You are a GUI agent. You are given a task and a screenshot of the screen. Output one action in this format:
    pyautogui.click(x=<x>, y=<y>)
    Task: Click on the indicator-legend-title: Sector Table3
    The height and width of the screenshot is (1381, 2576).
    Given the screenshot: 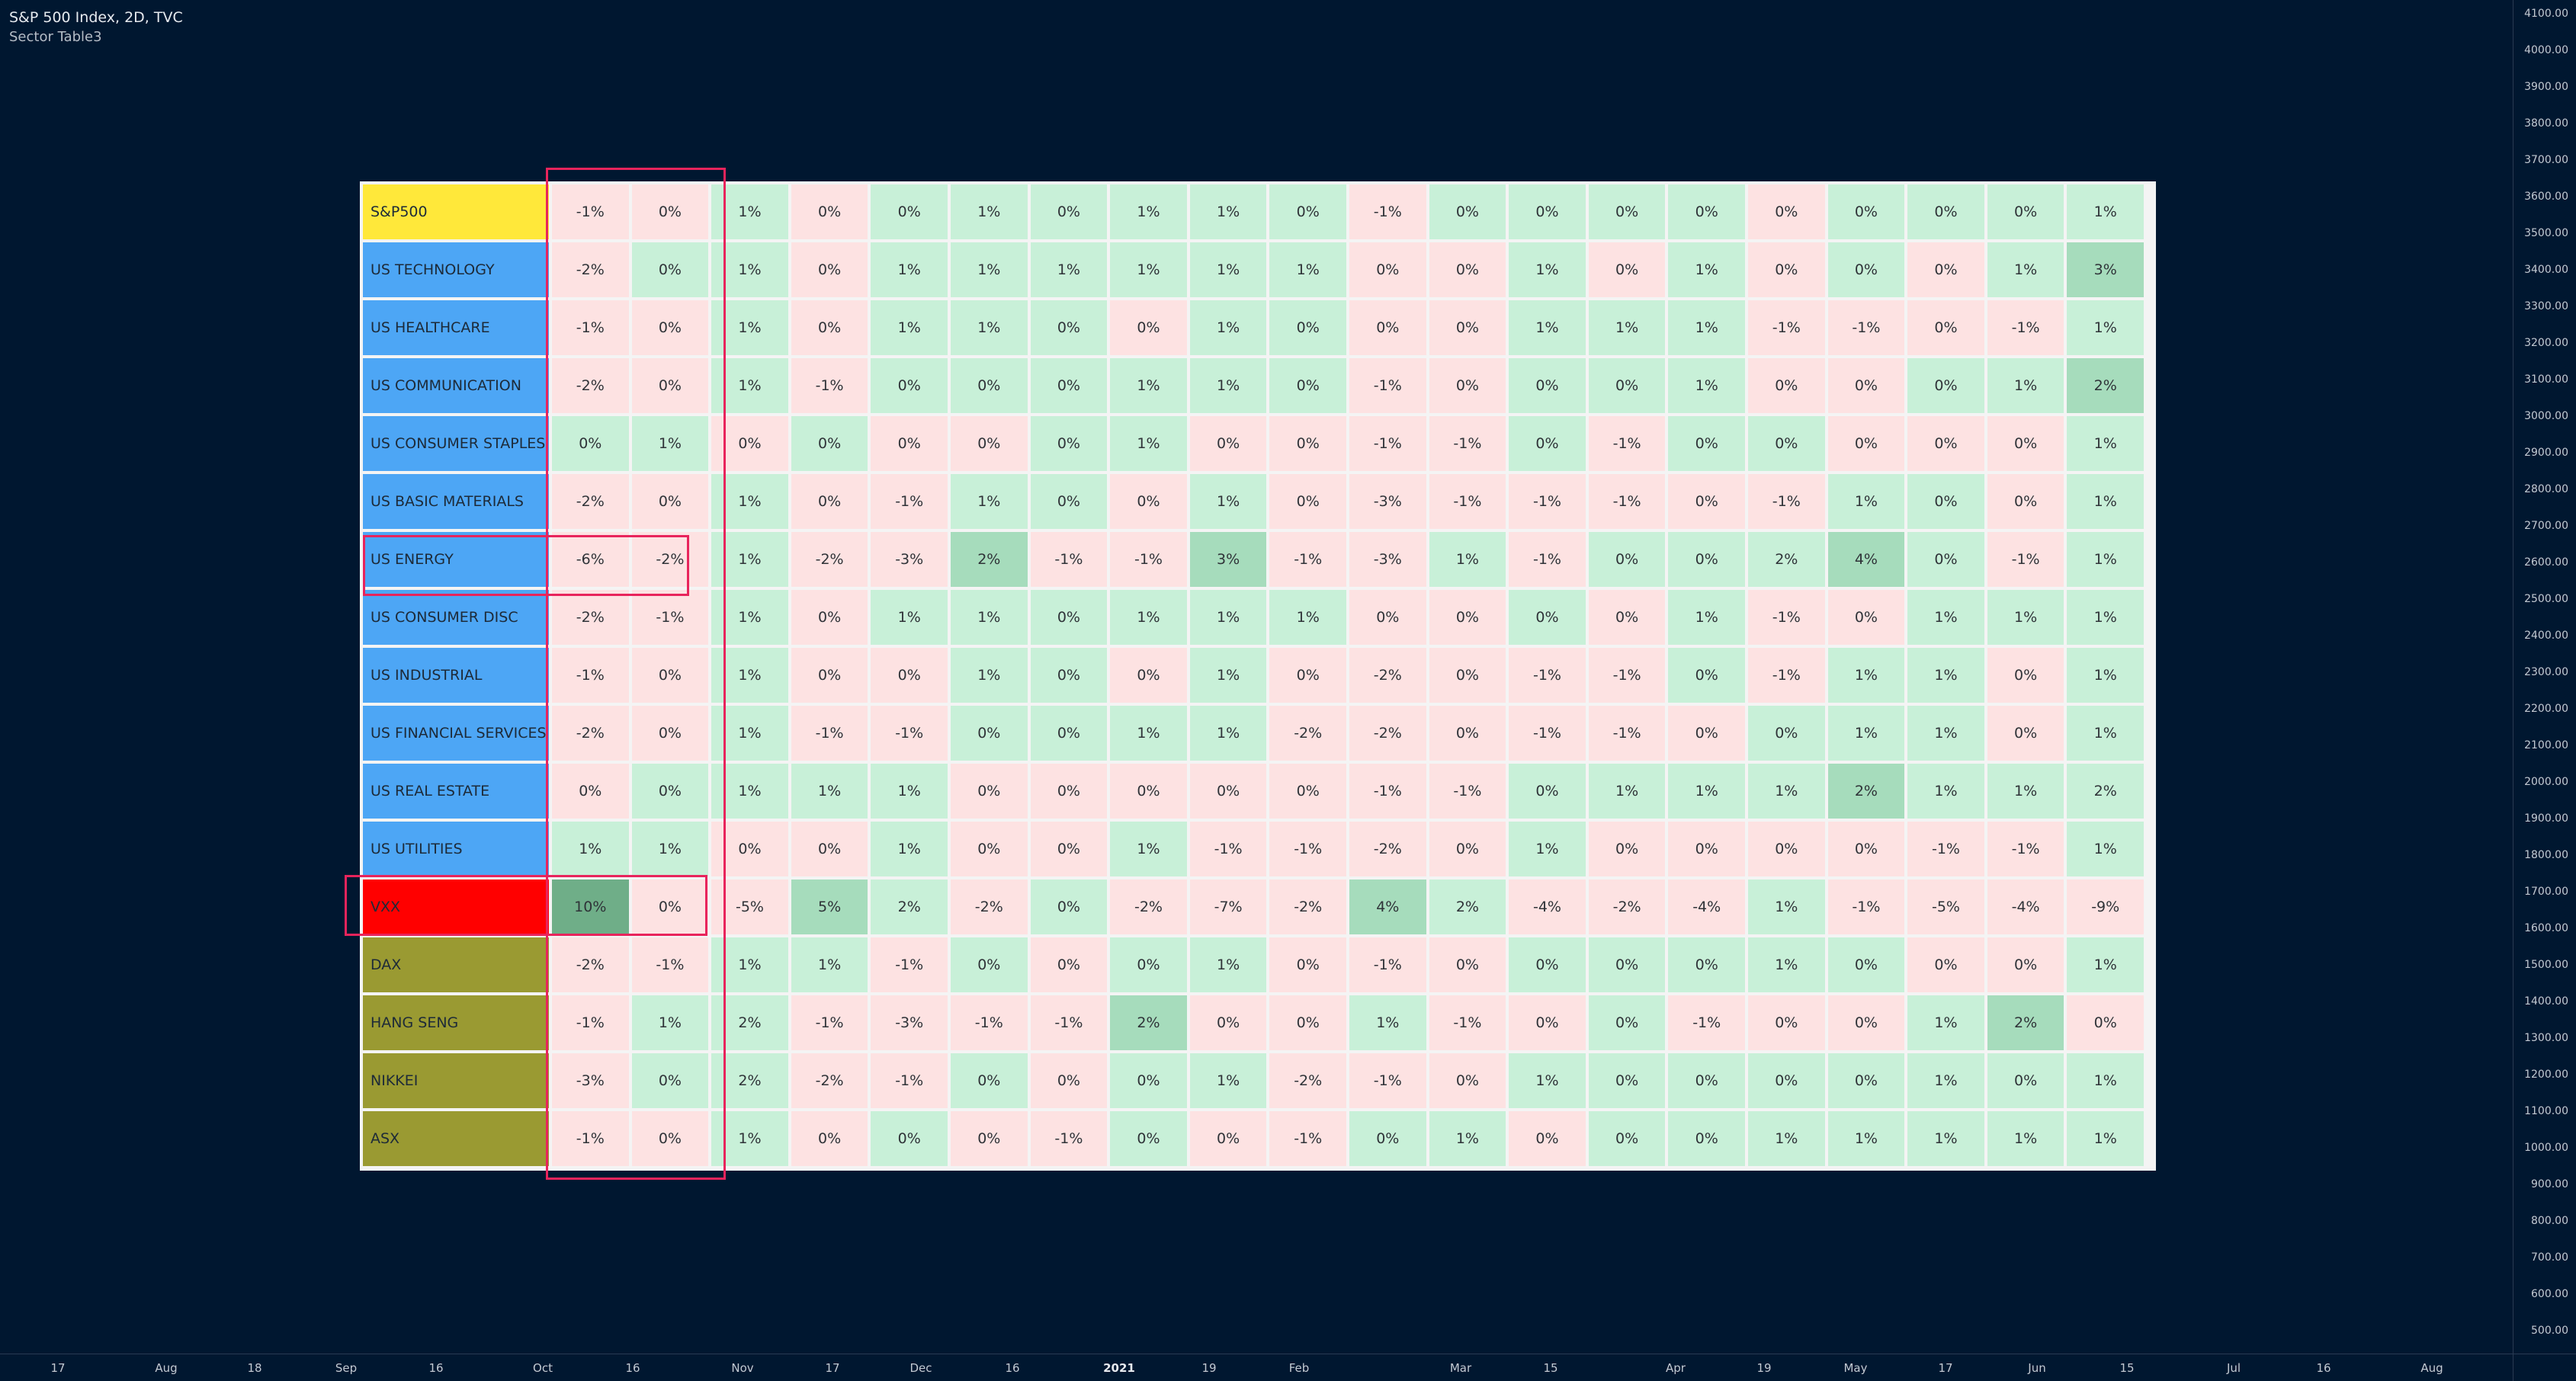 What is the action you would take?
    pyautogui.click(x=55, y=37)
    